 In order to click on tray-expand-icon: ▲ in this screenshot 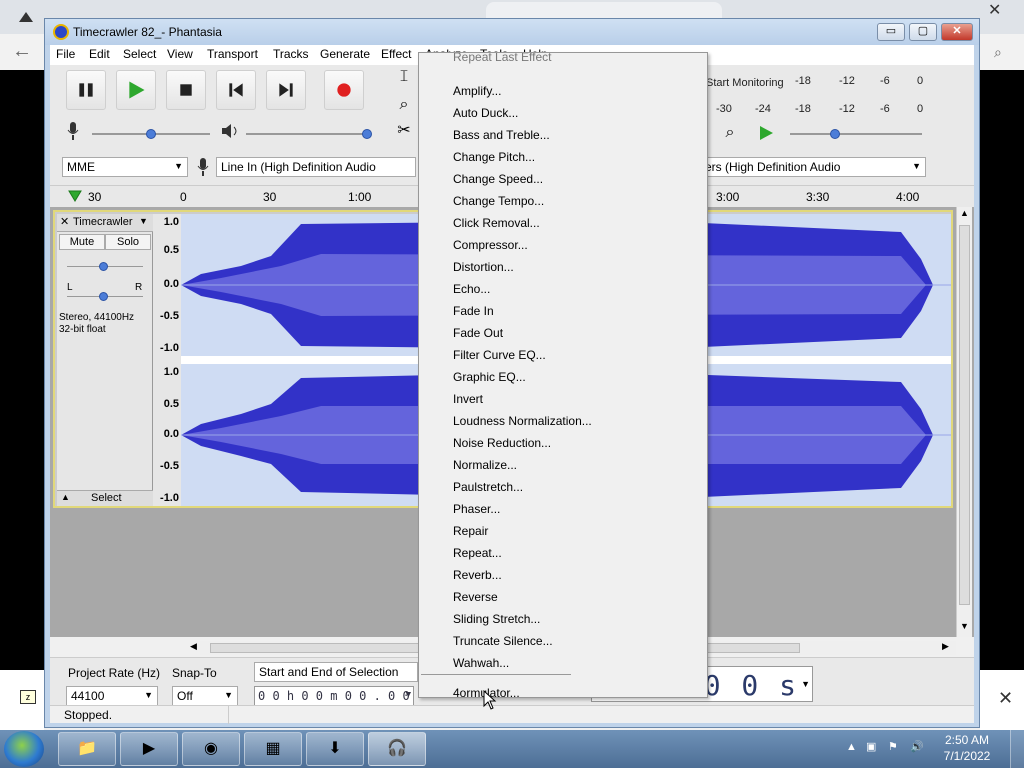, I will do `click(851, 747)`.